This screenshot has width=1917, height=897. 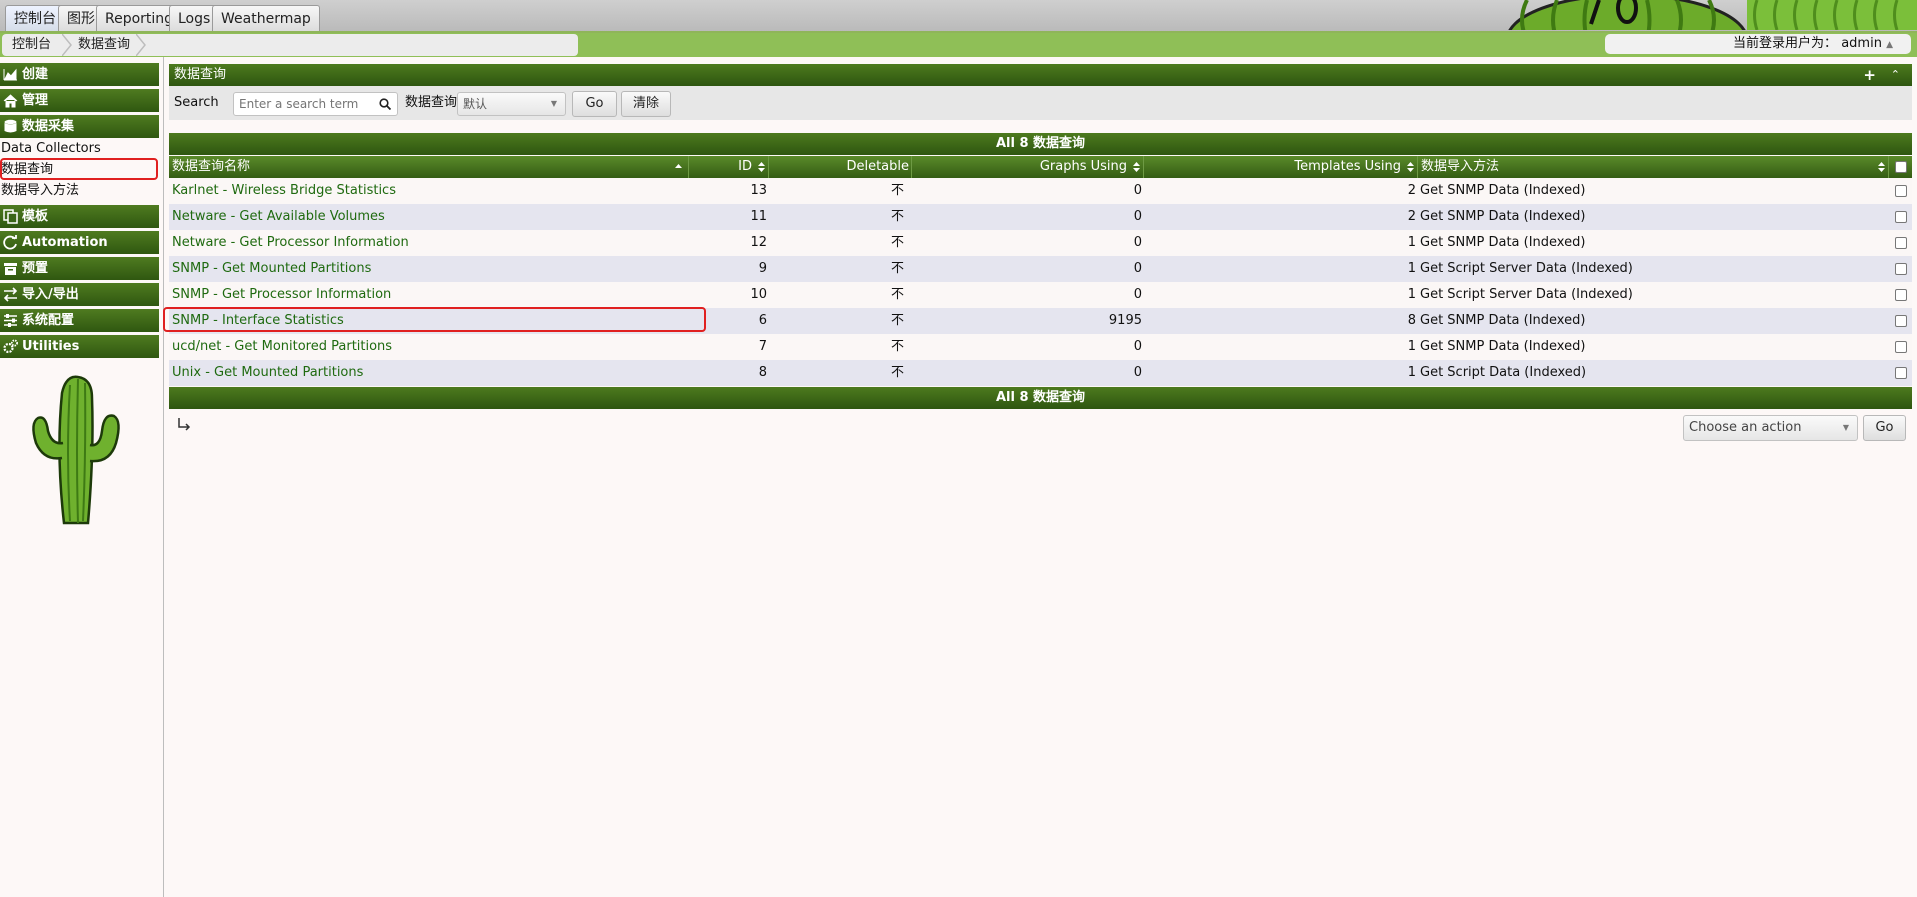 I want to click on sidebar-label: 创建, so click(x=35, y=74).